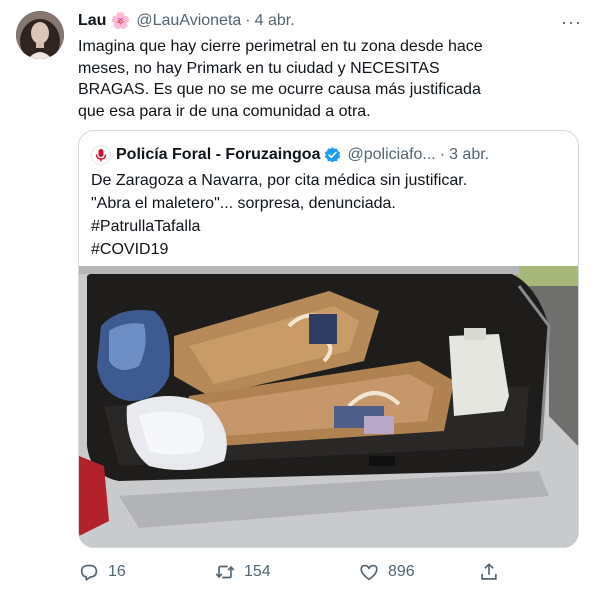 This screenshot has height=604, width=598. I want to click on tweet-actions: 16 154 896, so click(290, 572).